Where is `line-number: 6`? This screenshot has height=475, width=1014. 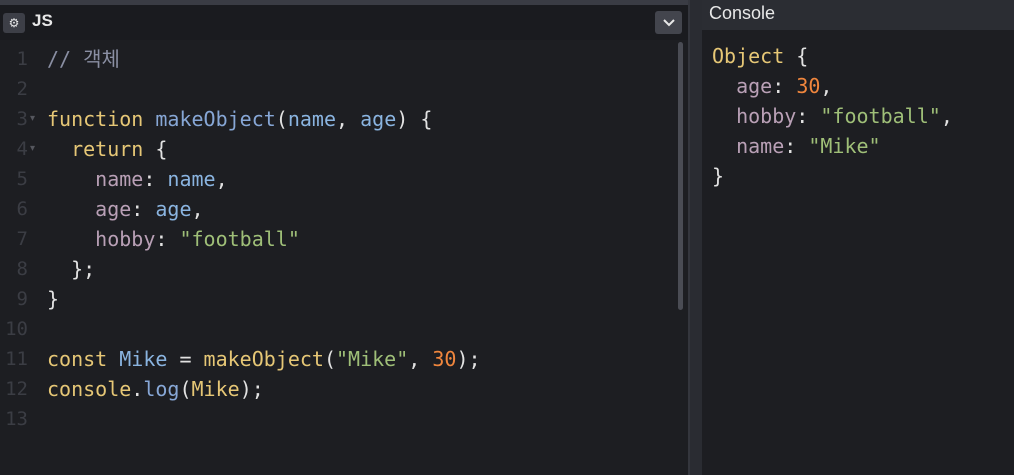 line-number: 6 is located at coordinates (22, 209).